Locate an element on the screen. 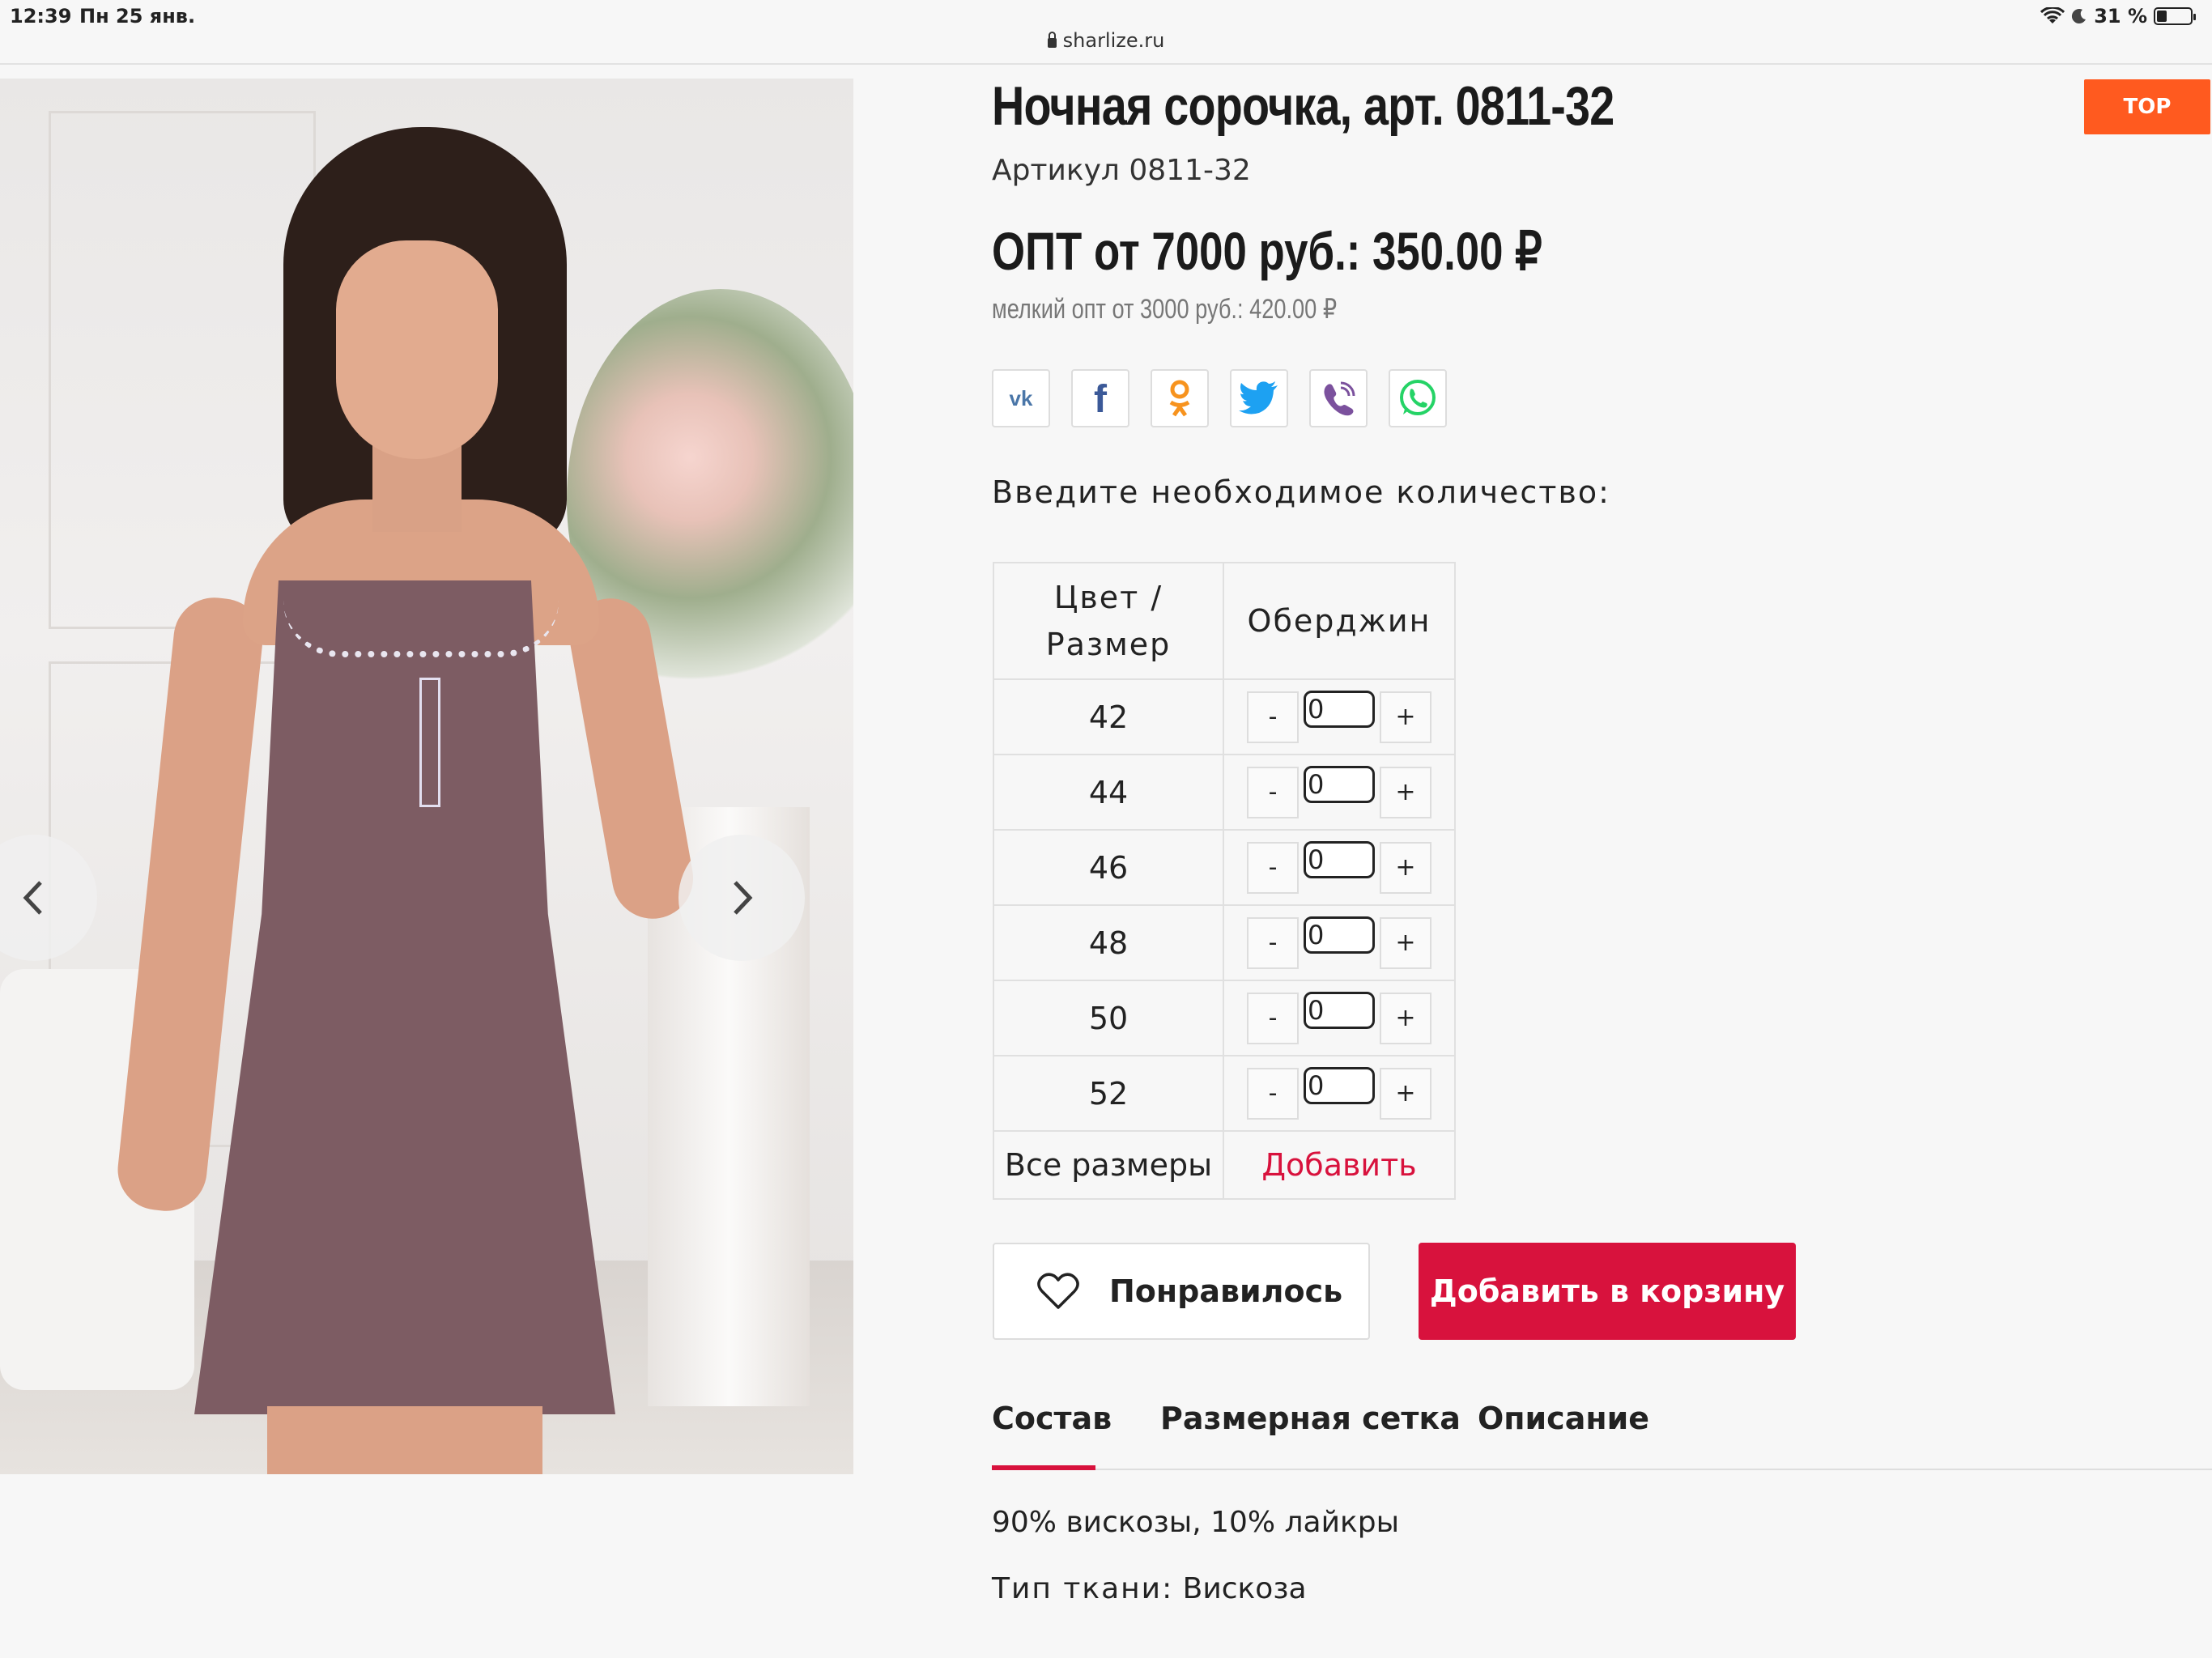 The height and width of the screenshot is (1658, 2212). tab-size-chart: Размерная сетка is located at coordinates (1311, 1418).